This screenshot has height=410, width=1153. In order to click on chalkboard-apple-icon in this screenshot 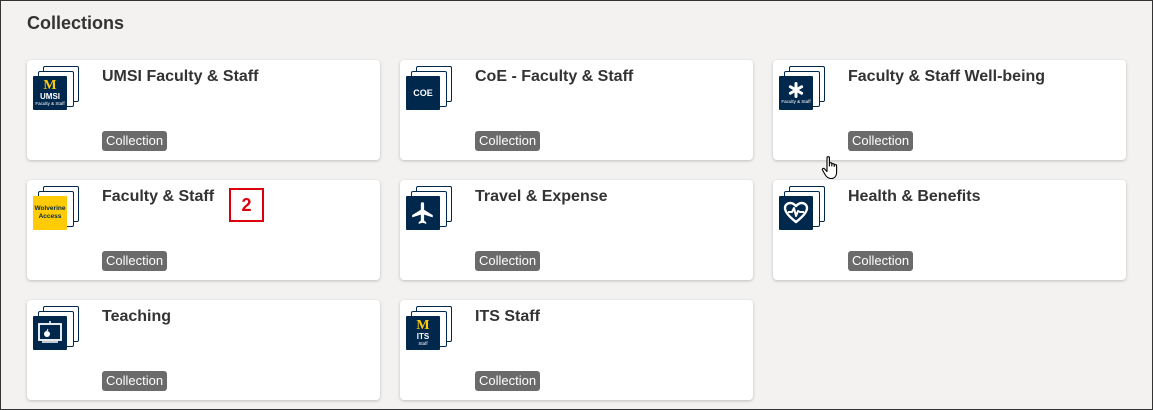, I will do `click(50, 333)`.